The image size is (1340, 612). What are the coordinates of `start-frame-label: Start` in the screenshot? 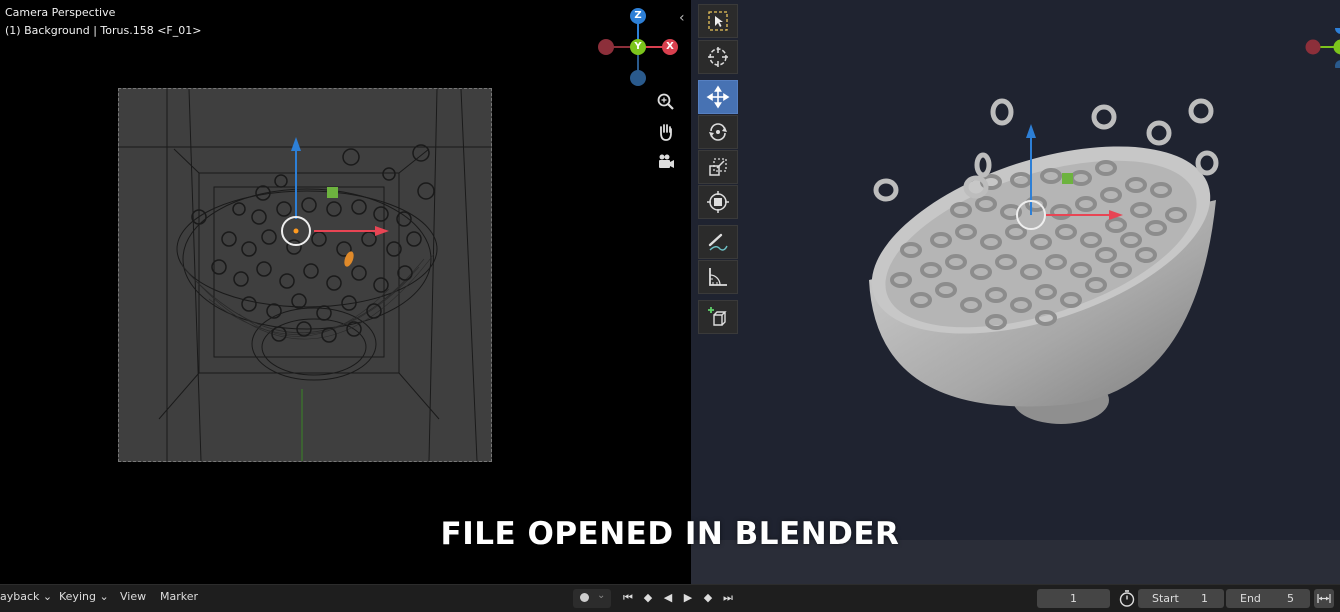 It's located at (1165, 598).